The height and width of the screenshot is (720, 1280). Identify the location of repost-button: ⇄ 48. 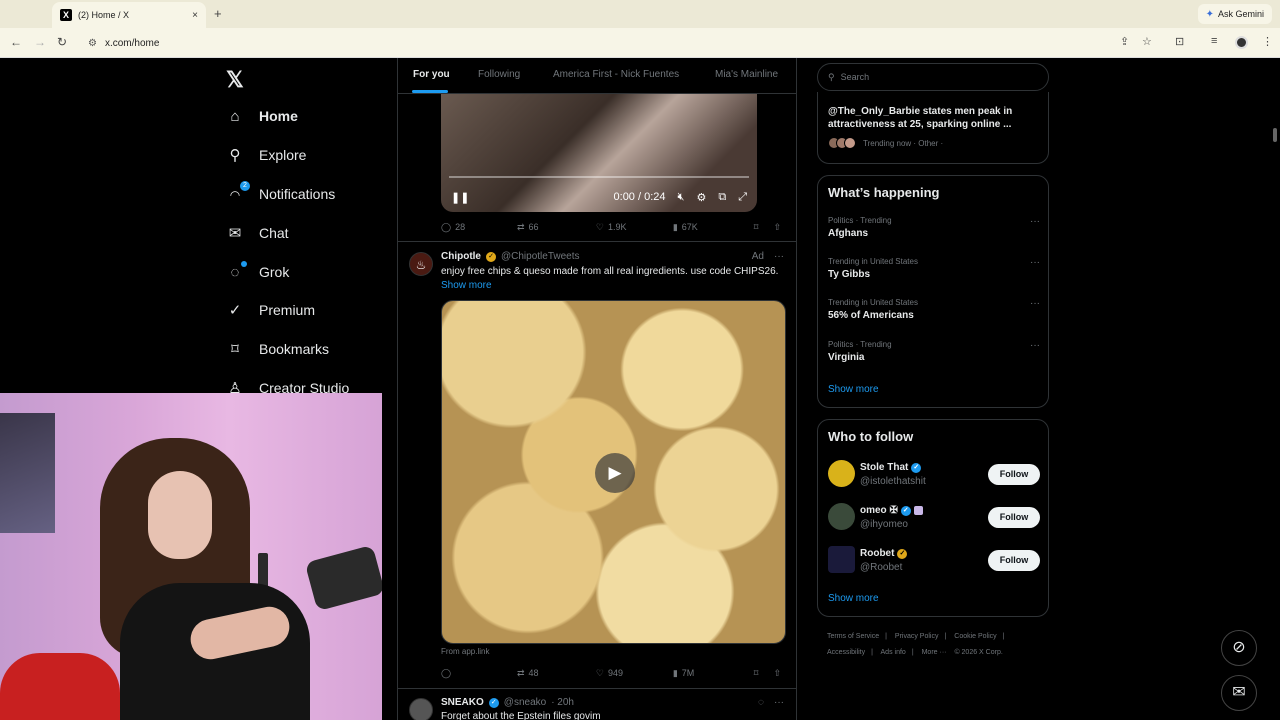
(556, 673).